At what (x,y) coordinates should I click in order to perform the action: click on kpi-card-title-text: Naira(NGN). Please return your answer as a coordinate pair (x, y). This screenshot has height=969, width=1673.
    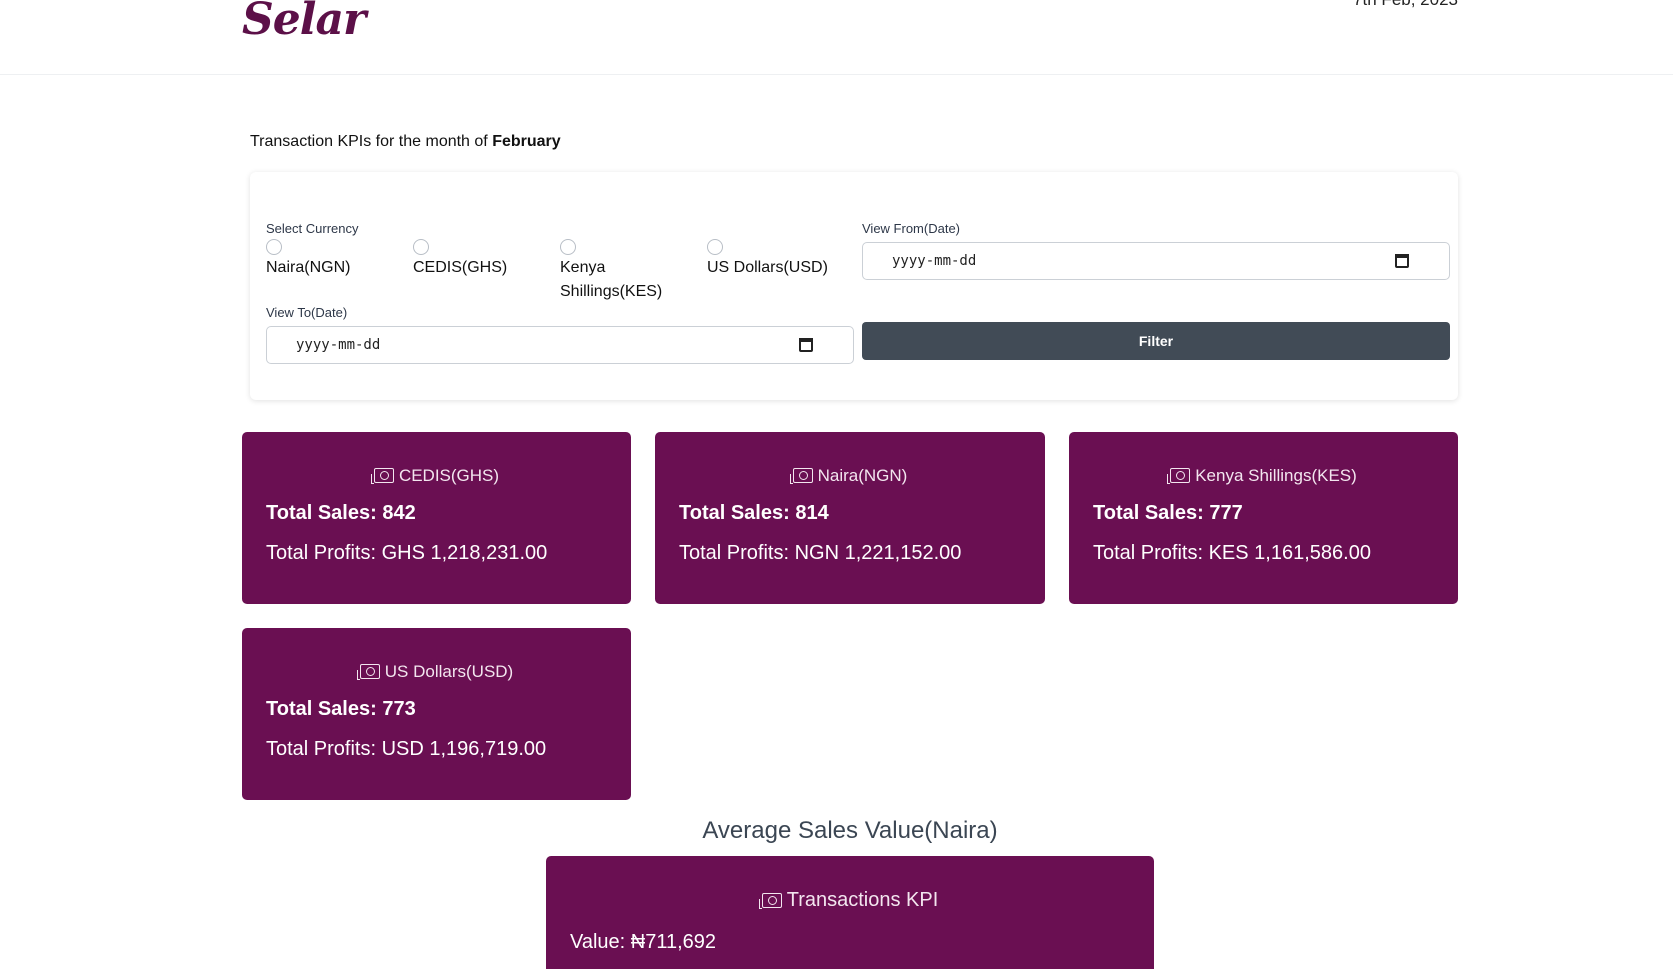
    Looking at the image, I should click on (862, 475).